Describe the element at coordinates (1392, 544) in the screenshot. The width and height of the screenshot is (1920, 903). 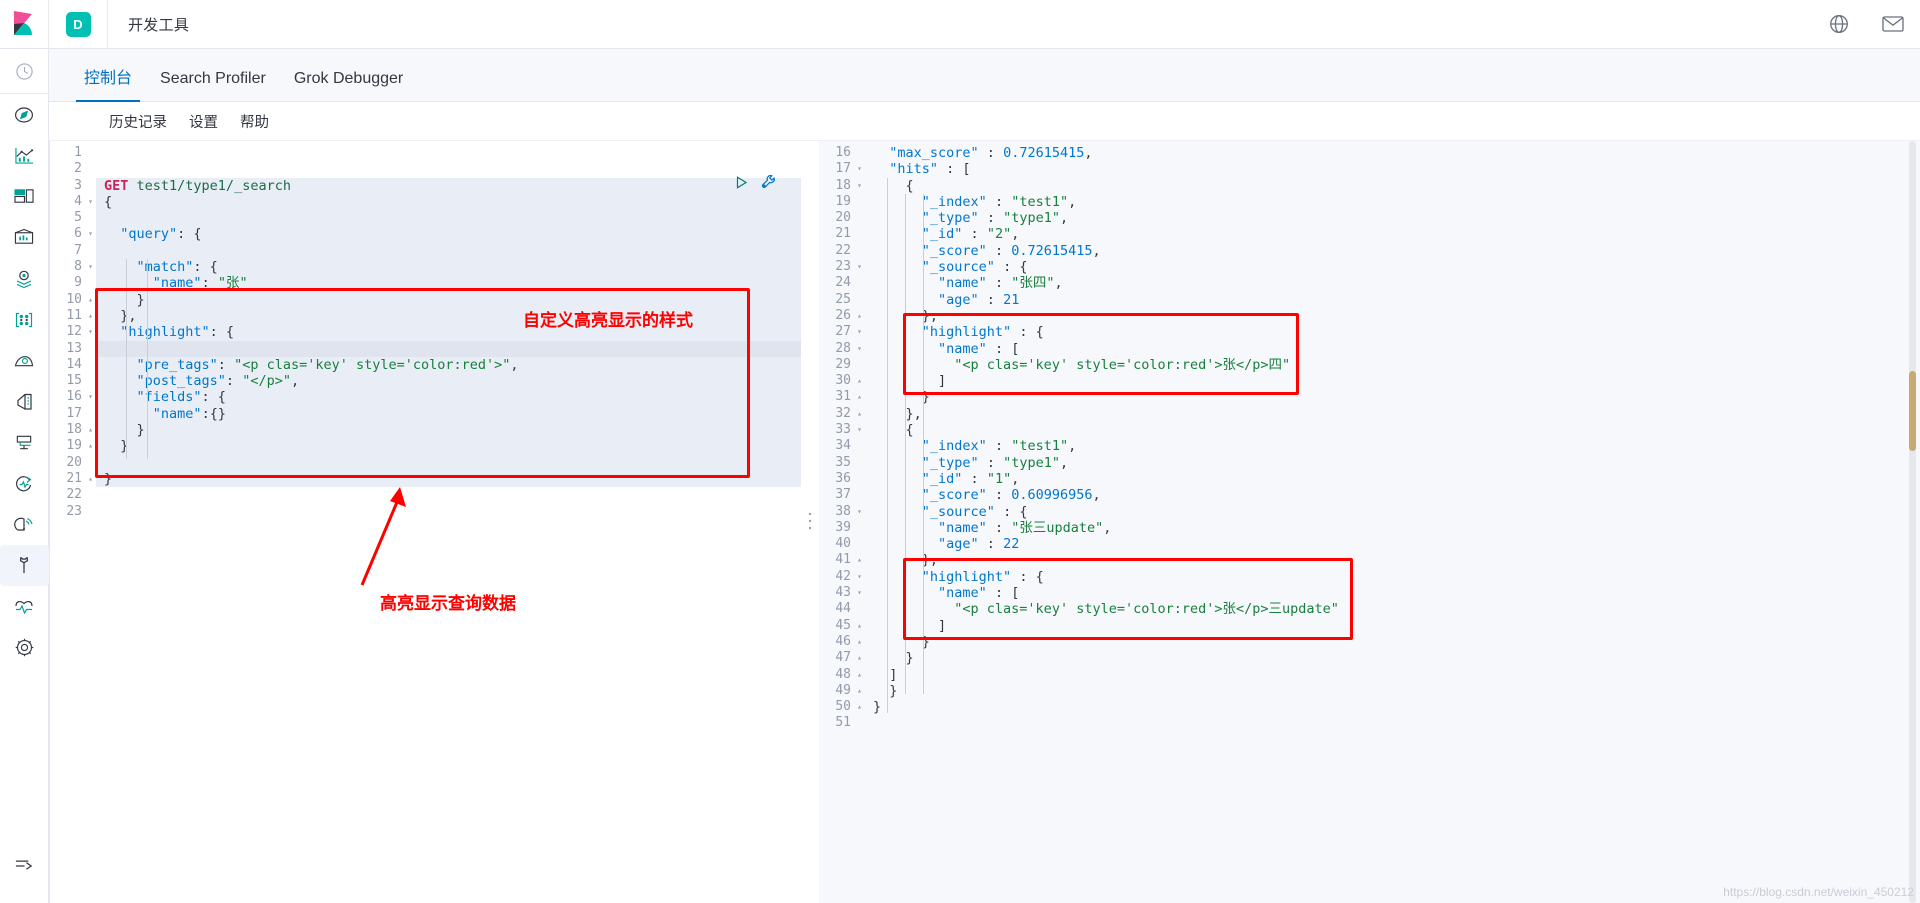
I see `code-line: "age" : 22` at that location.